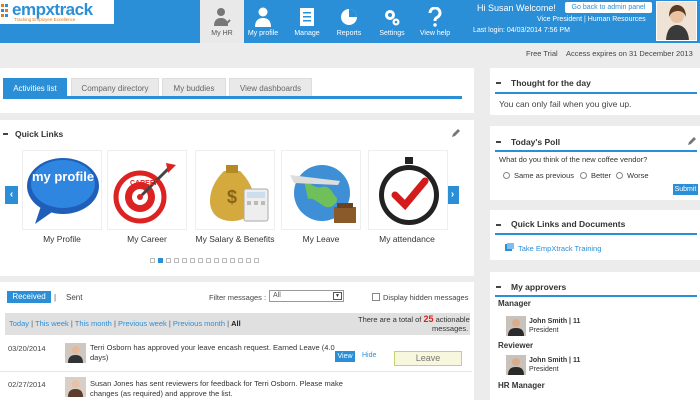 This screenshot has height=400, width=700. I want to click on logo-mark-icon, so click(4, 10).